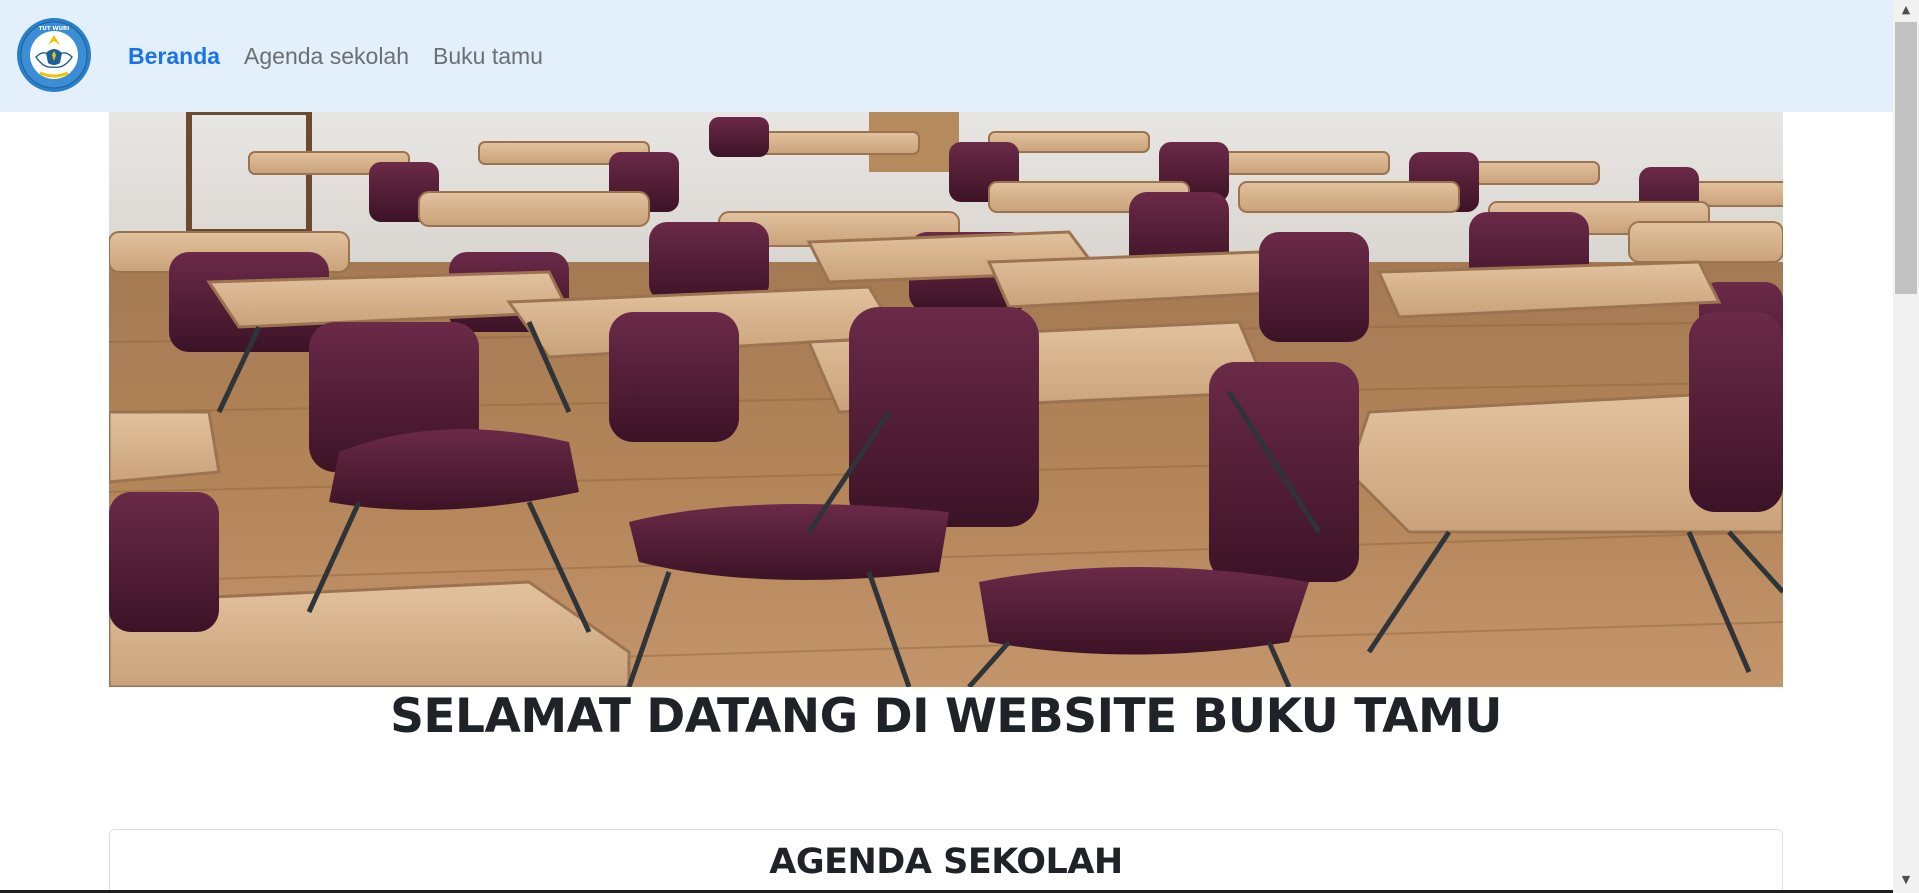 This screenshot has height=893, width=1919. I want to click on nav-link-beranda: Beranda, so click(174, 56).